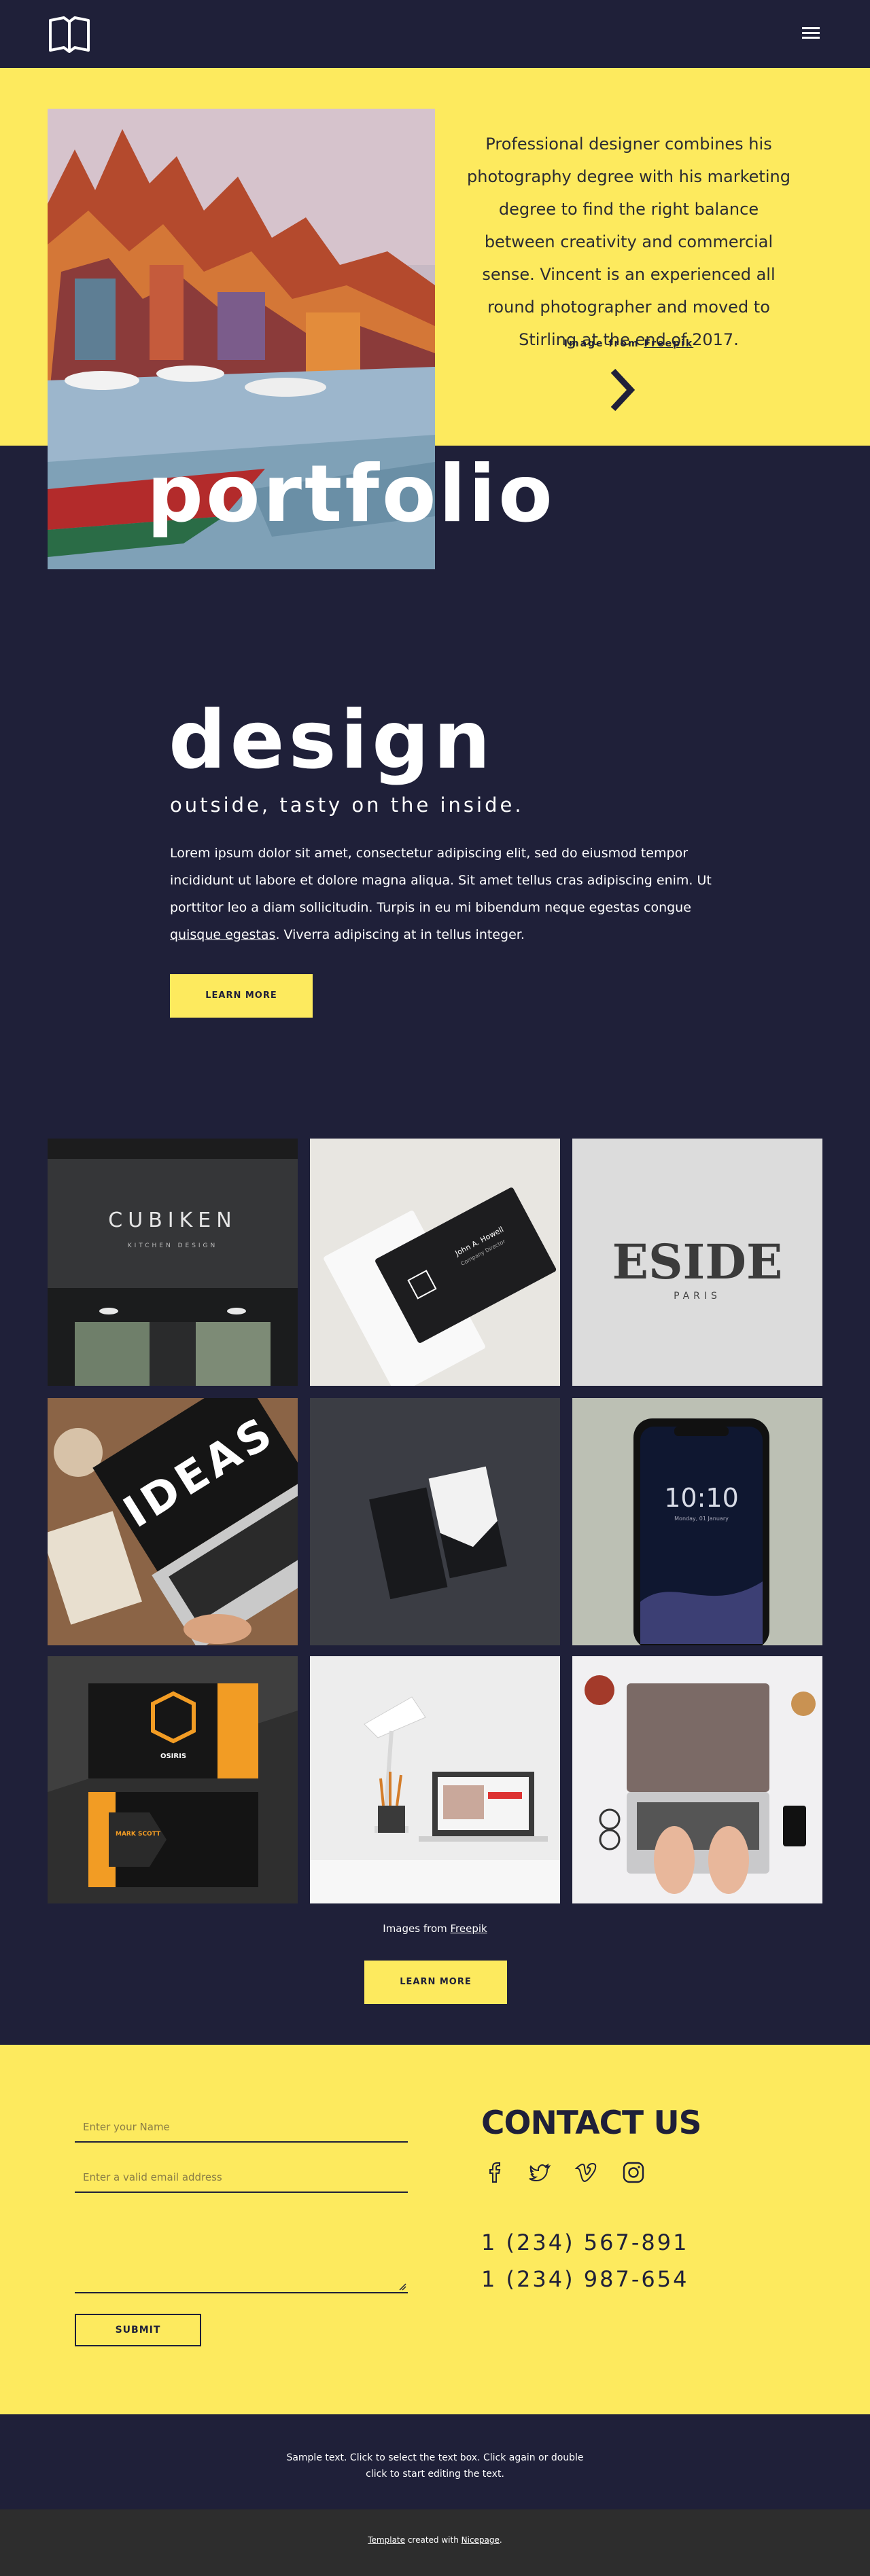 Image resolution: width=870 pixels, height=2576 pixels. I want to click on design-subtitle: outside, tasty on the inside., so click(347, 805).